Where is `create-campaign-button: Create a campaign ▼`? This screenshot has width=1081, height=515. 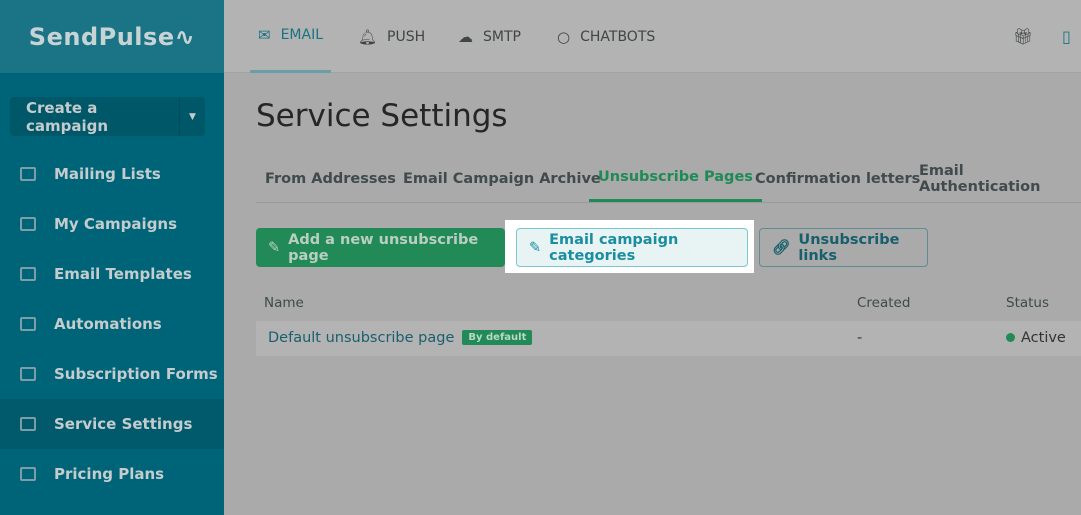
create-campaign-button: Create a campaign ▼ is located at coordinates (107, 116).